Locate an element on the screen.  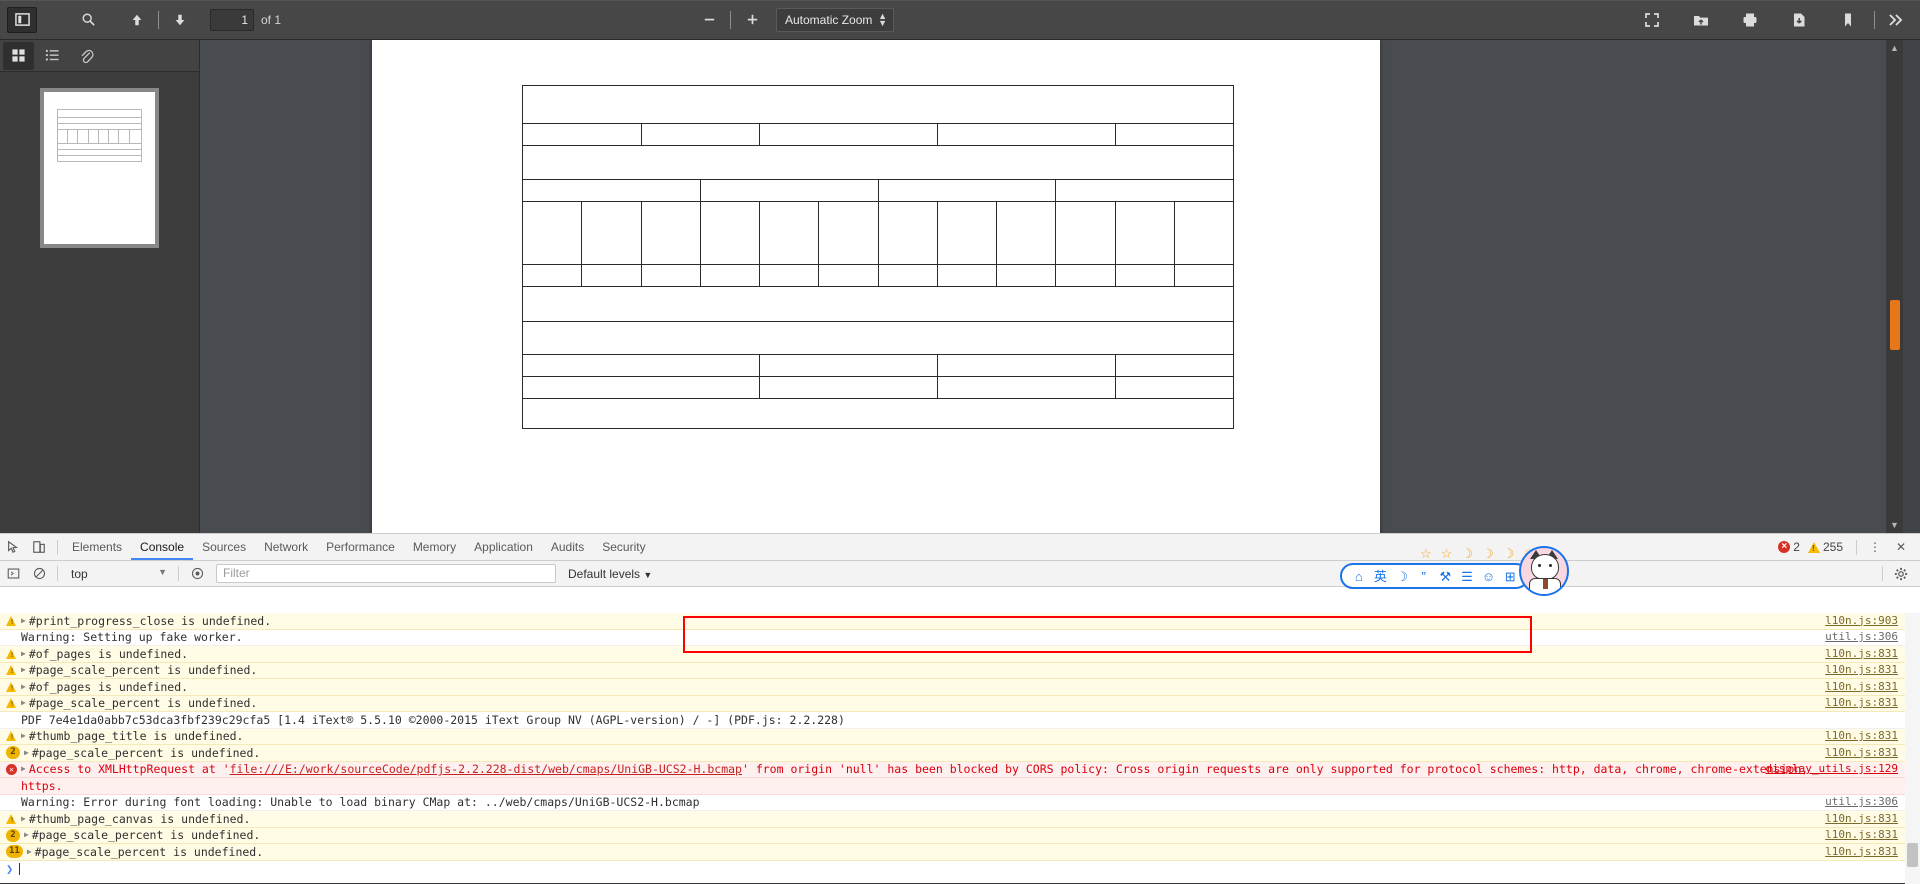
scroll-up-arrow: ▲ is located at coordinates (1894, 48).